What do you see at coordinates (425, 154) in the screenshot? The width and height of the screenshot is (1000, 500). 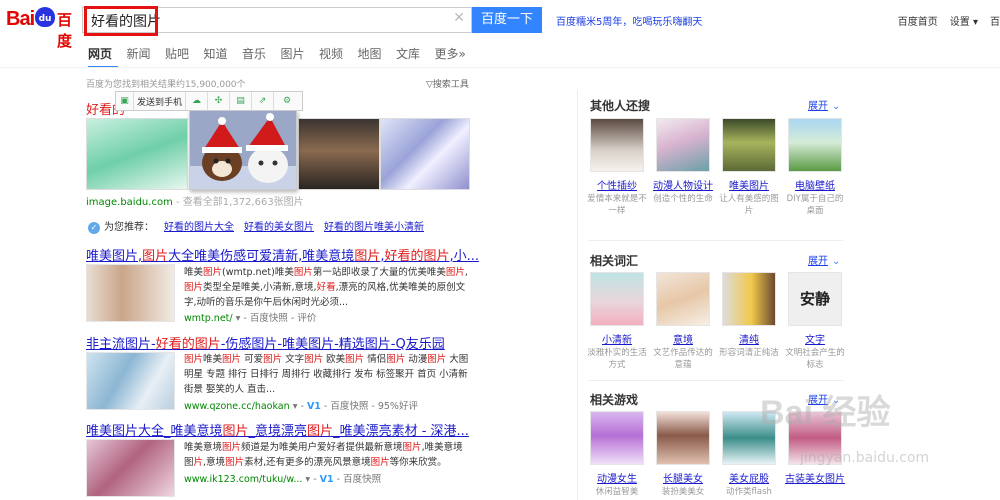 I see `image-thumb-anime` at bounding box center [425, 154].